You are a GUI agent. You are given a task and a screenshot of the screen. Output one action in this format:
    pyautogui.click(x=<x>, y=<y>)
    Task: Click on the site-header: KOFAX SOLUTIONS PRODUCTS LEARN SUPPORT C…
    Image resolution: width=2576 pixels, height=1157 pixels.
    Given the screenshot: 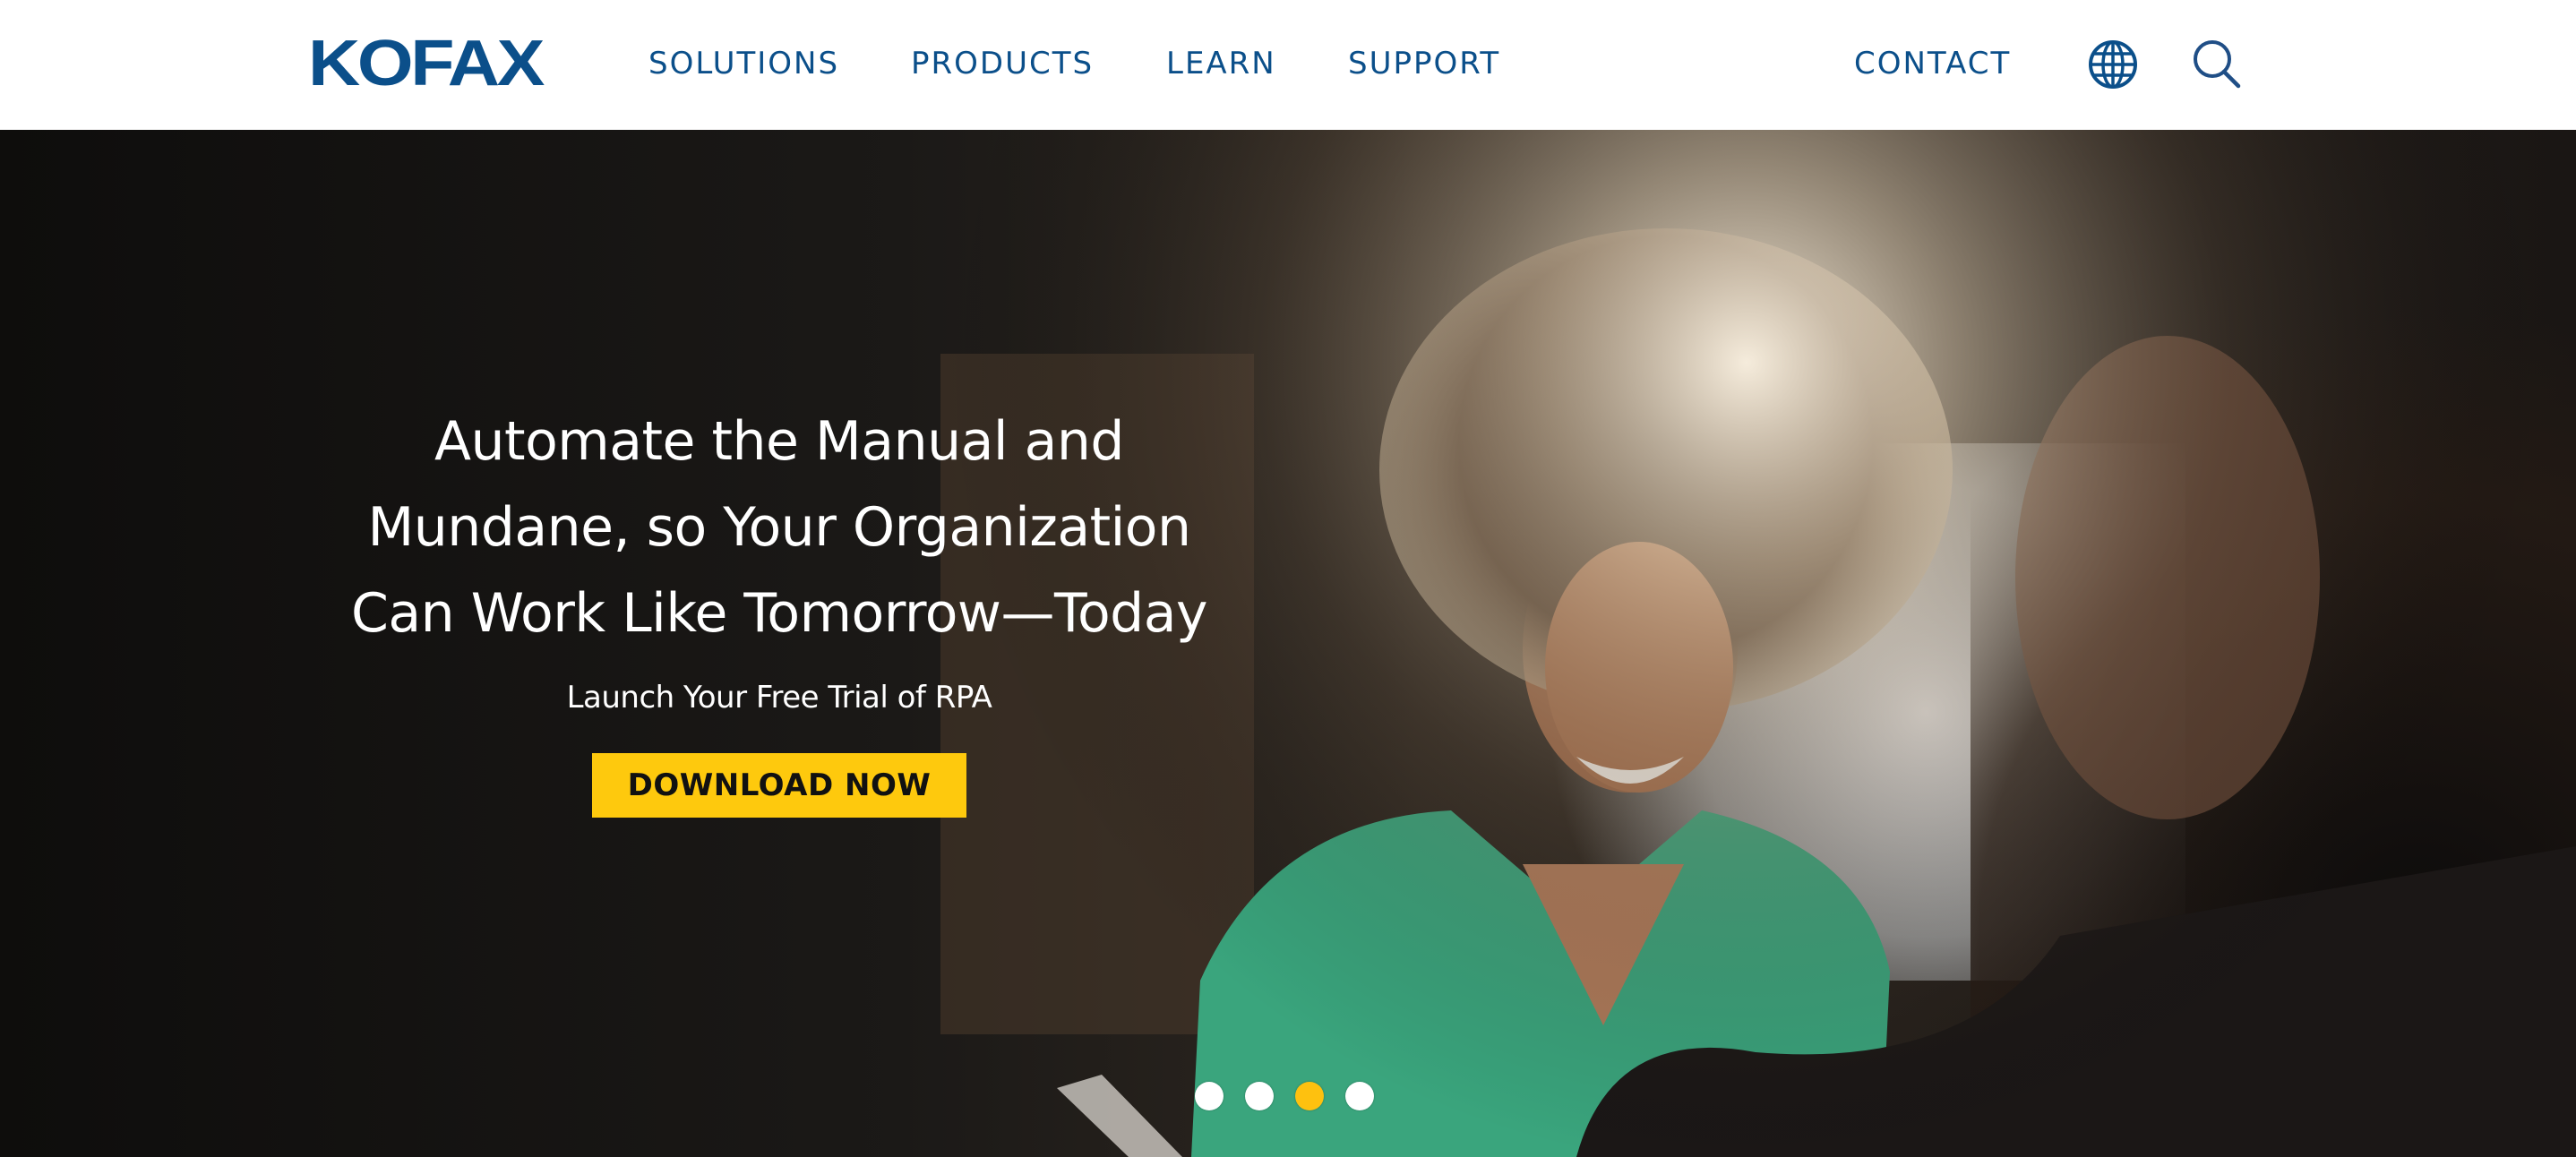 What is the action you would take?
    pyautogui.click(x=1288, y=65)
    